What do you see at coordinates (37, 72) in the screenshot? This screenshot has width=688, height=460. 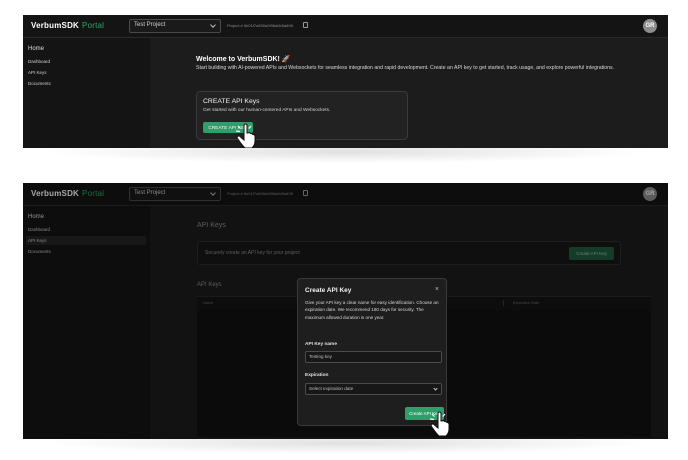 I see `sidebar-item-api-keys: API Keys` at bounding box center [37, 72].